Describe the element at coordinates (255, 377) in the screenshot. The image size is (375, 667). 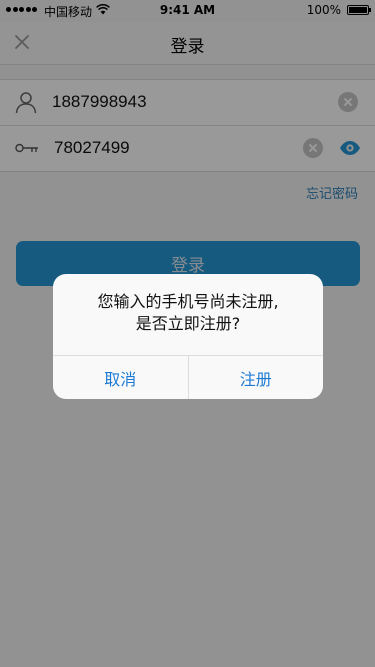
I see `register-button: 注册` at that location.